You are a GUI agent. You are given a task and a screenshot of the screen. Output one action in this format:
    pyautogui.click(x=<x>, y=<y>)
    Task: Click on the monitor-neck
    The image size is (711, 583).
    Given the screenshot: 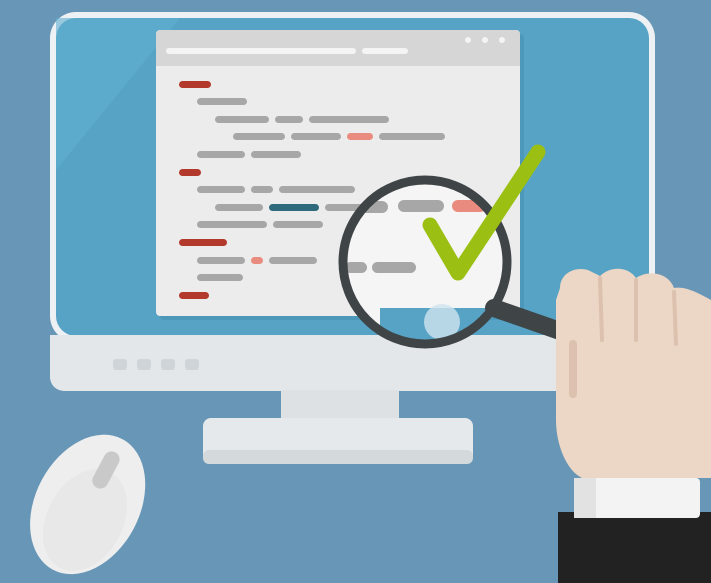 What is the action you would take?
    pyautogui.click(x=340, y=405)
    